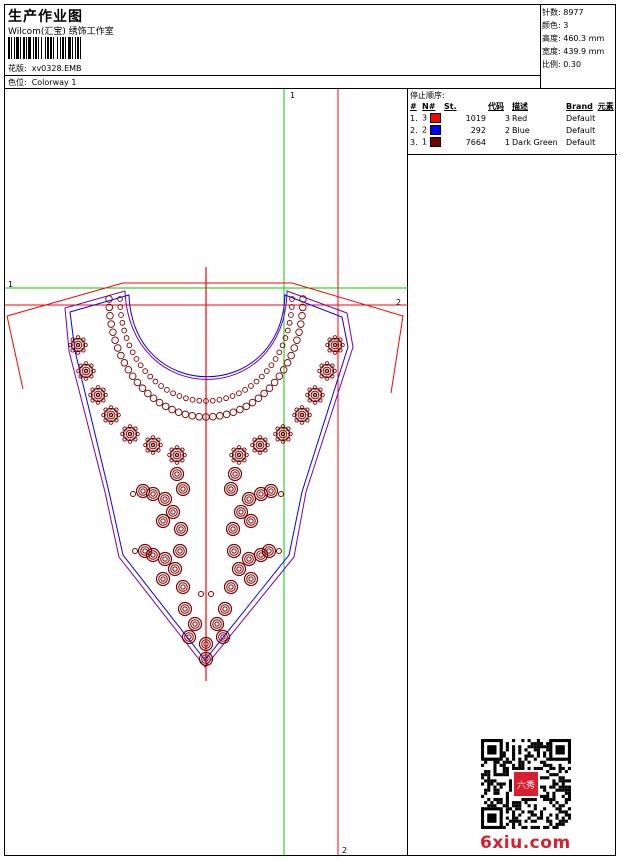  I want to click on qr-seal-text: 六秀, so click(526, 785).